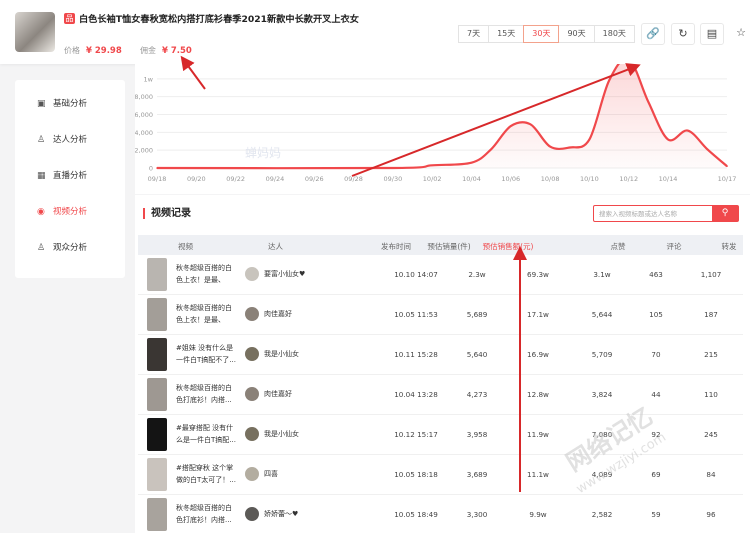 Image resolution: width=750 pixels, height=533 pixels. Describe the element at coordinates (62, 140) in the screenshot. I see `sidebar-item: ♙ 达人分析` at that location.